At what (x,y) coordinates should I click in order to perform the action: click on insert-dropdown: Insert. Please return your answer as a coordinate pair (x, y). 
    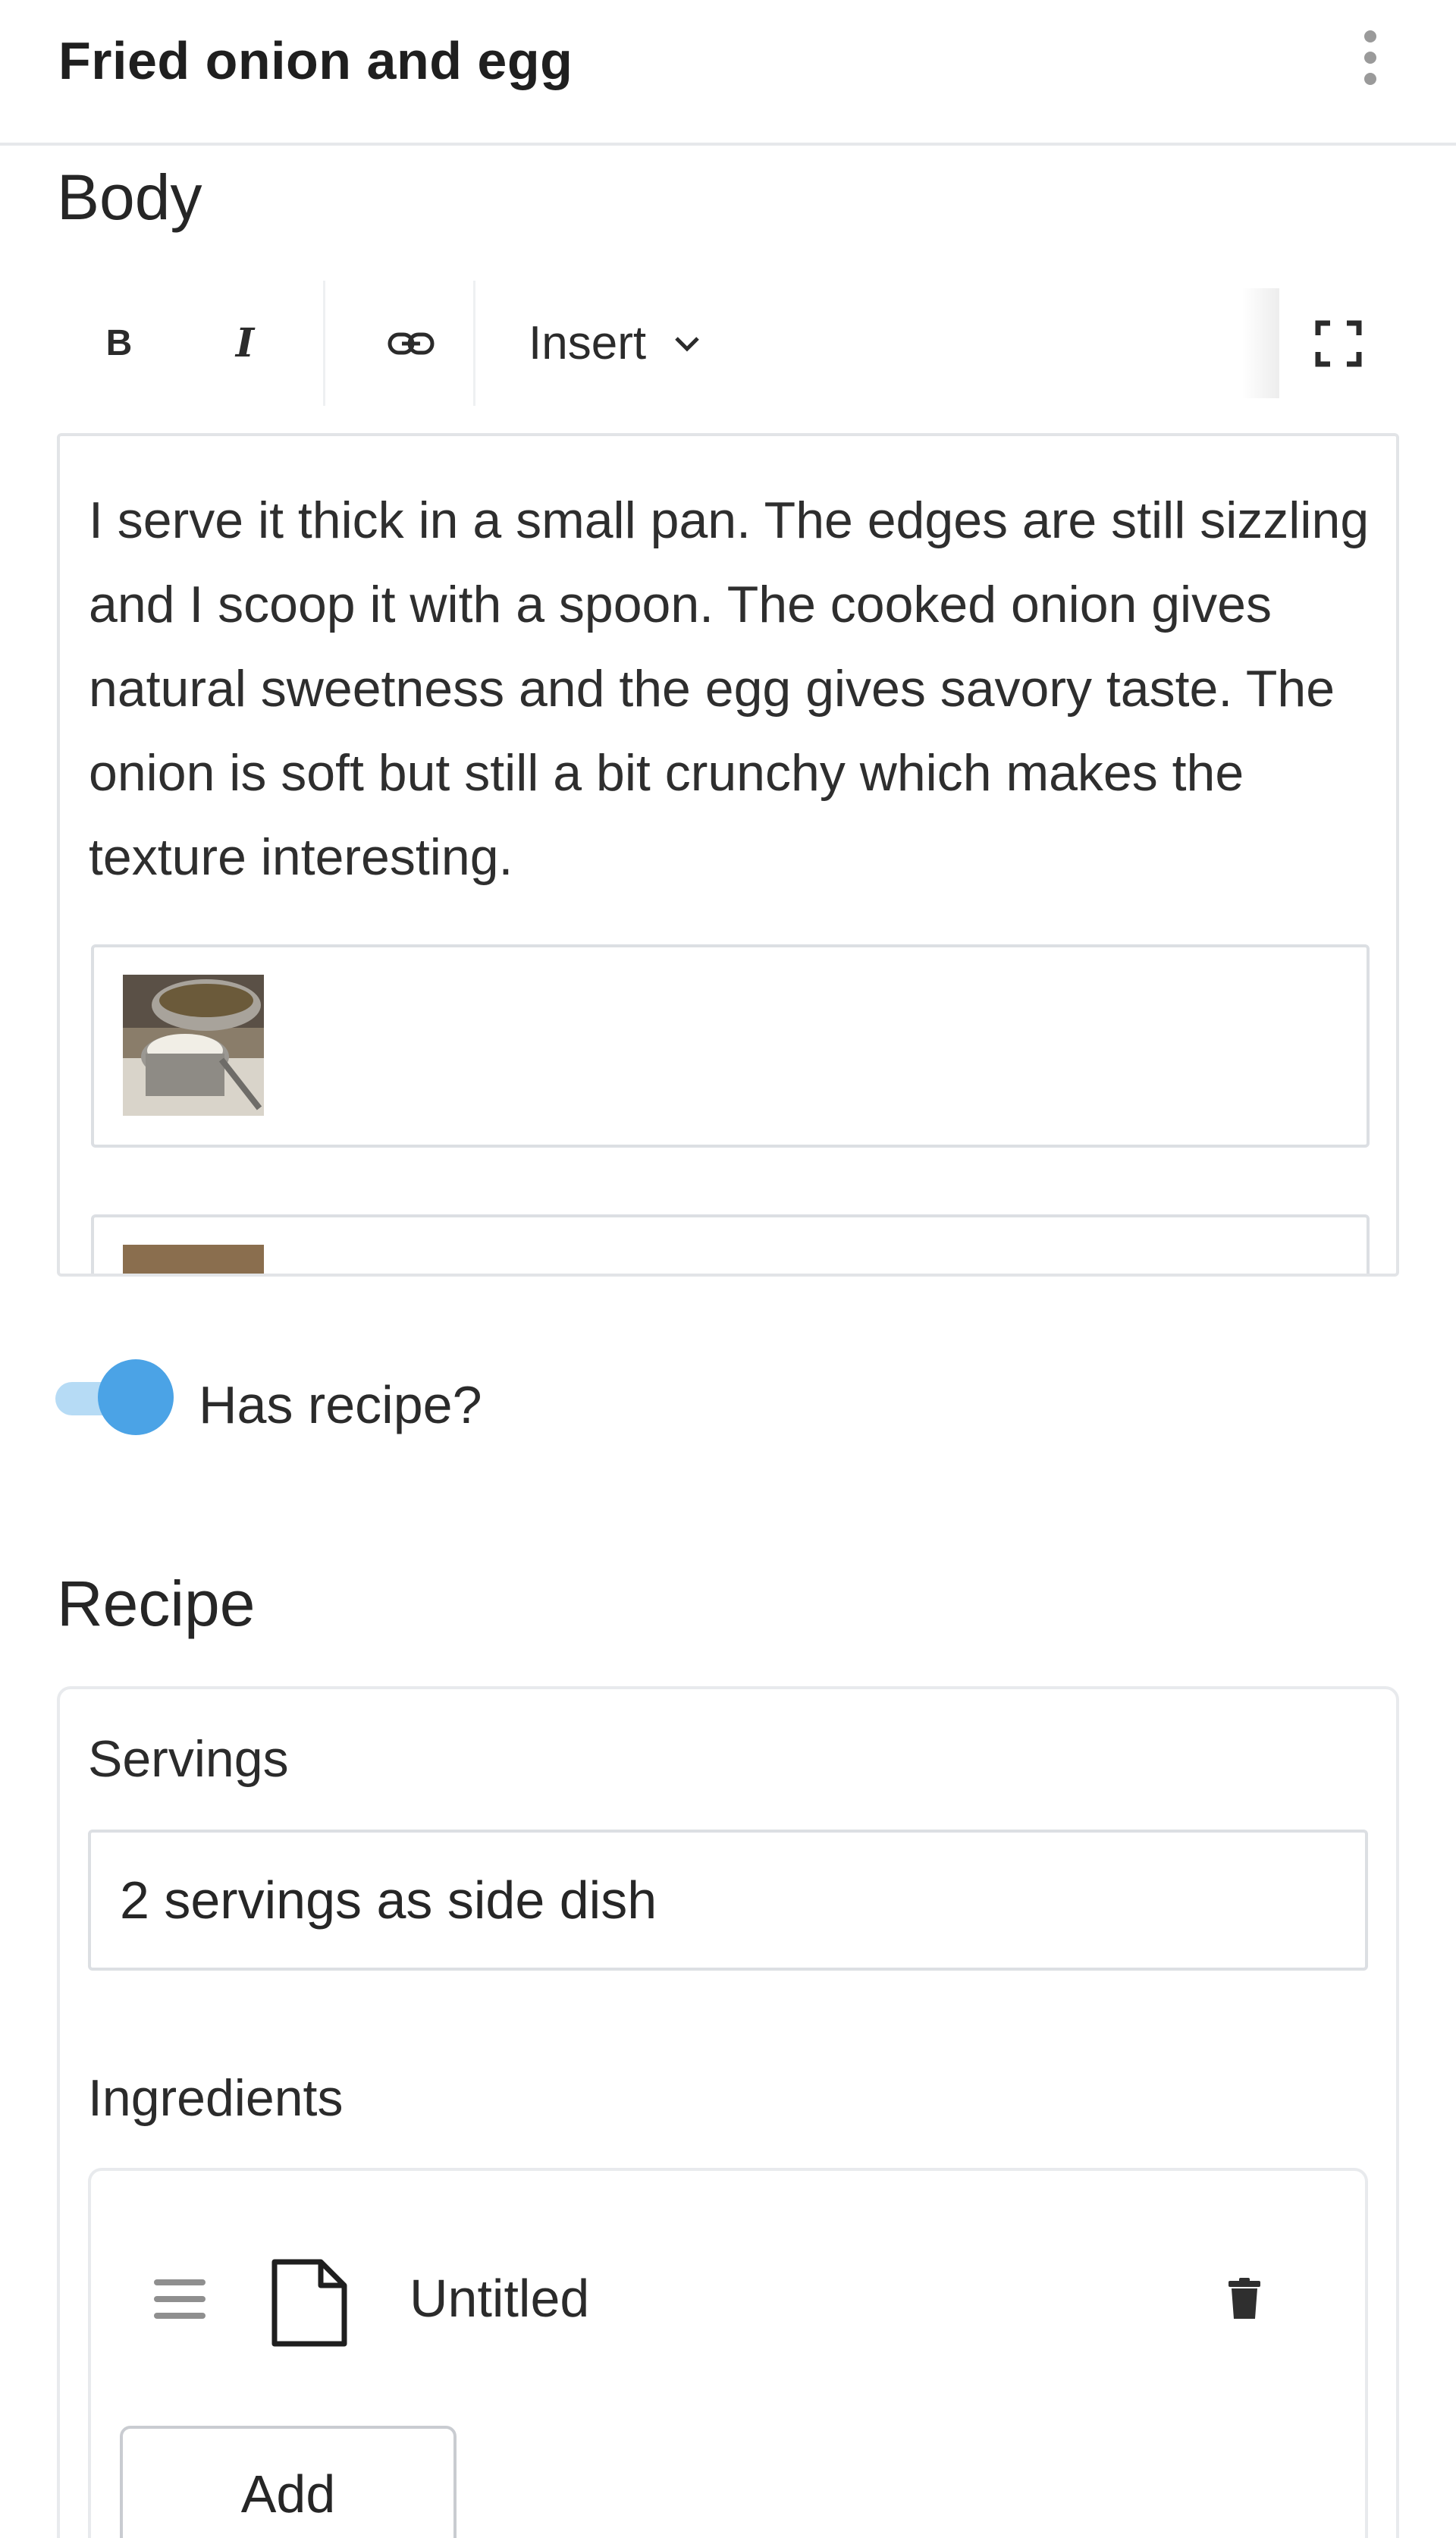
    Looking at the image, I should click on (650, 343).